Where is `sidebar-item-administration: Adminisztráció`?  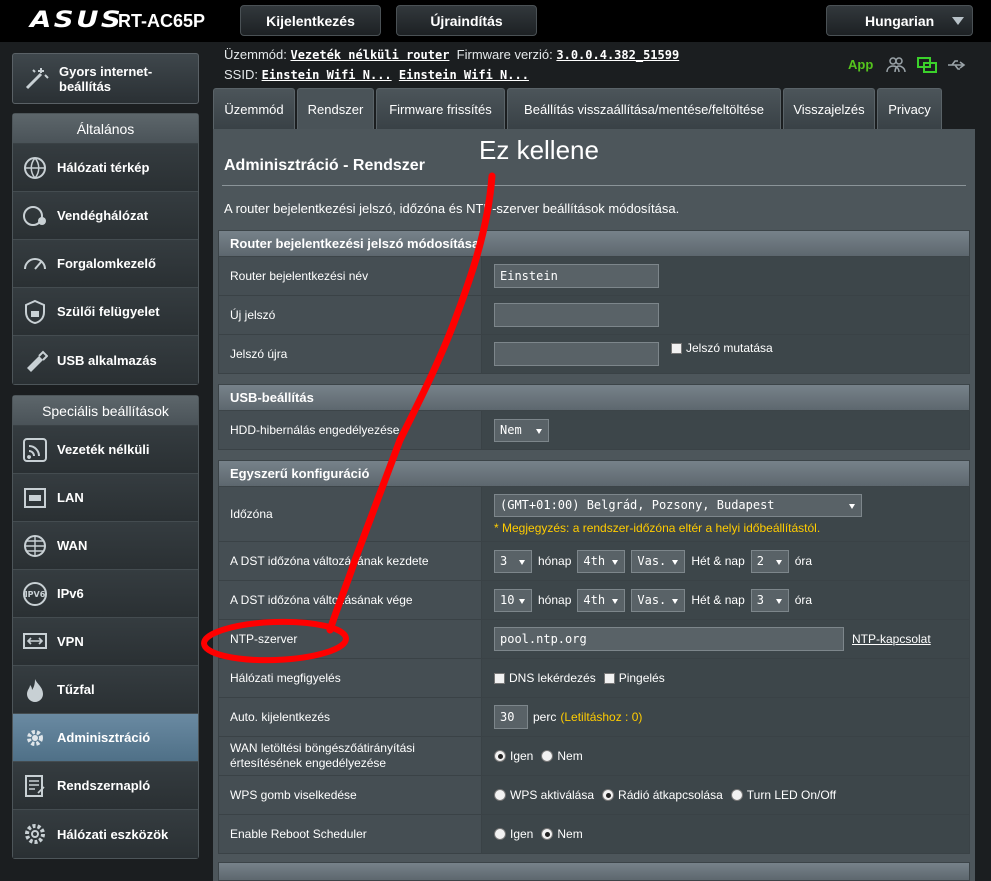
sidebar-item-administration: Adminisztráció is located at coordinates (105, 738).